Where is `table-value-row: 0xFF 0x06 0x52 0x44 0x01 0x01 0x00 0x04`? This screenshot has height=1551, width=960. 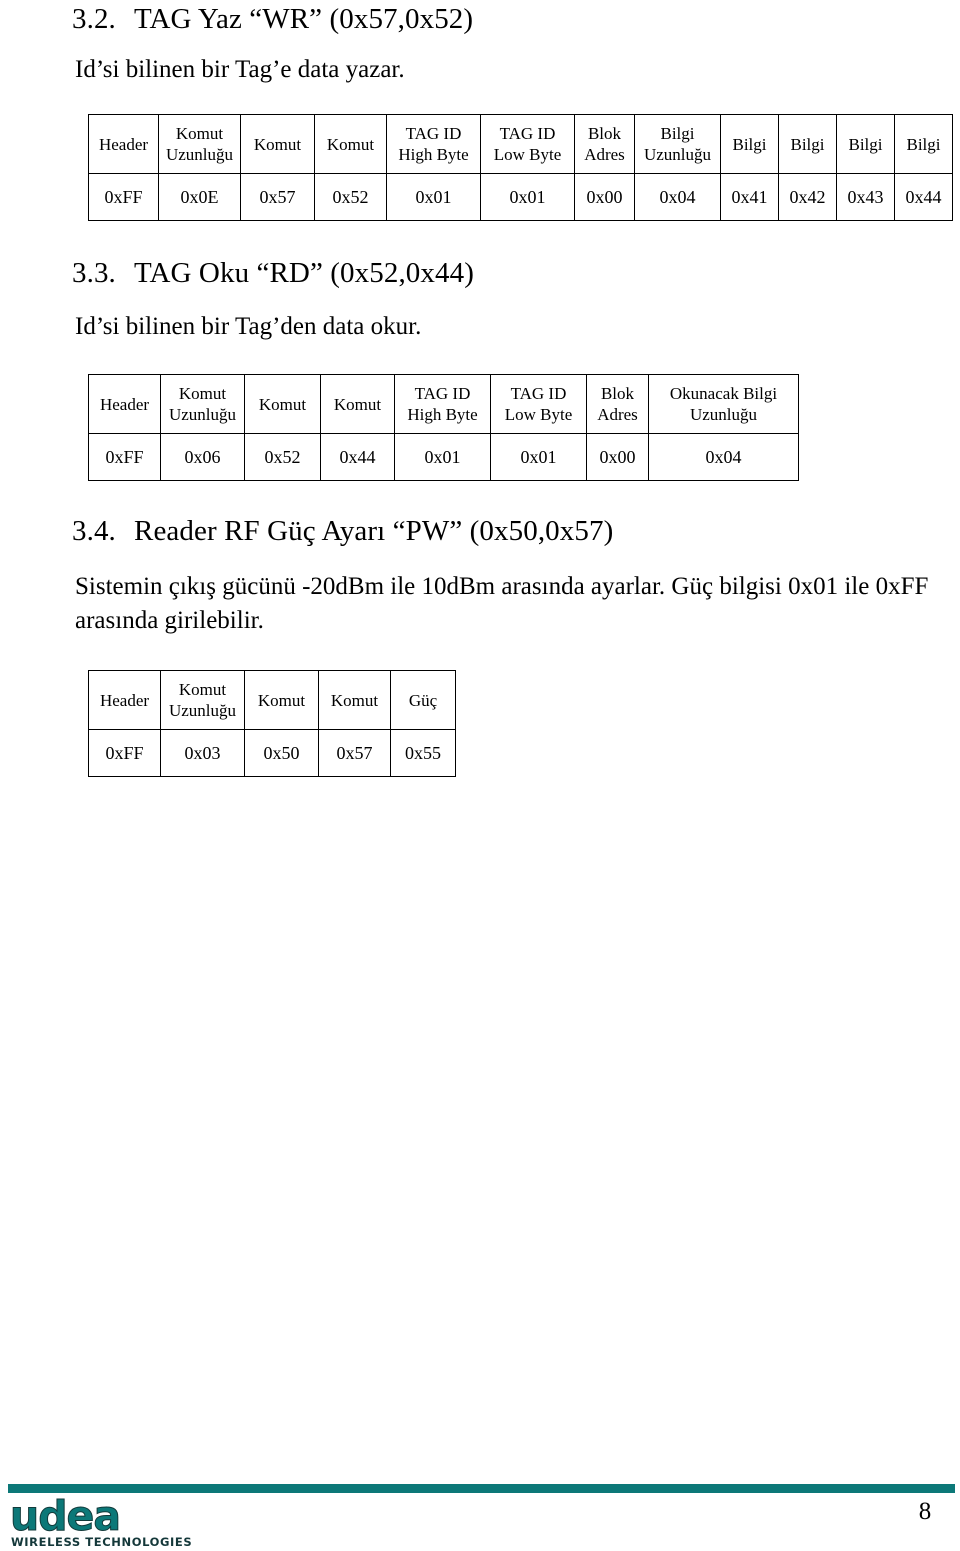 table-value-row: 0xFF 0x06 0x52 0x44 0x01 0x01 0x00 0x04 is located at coordinates (443, 457).